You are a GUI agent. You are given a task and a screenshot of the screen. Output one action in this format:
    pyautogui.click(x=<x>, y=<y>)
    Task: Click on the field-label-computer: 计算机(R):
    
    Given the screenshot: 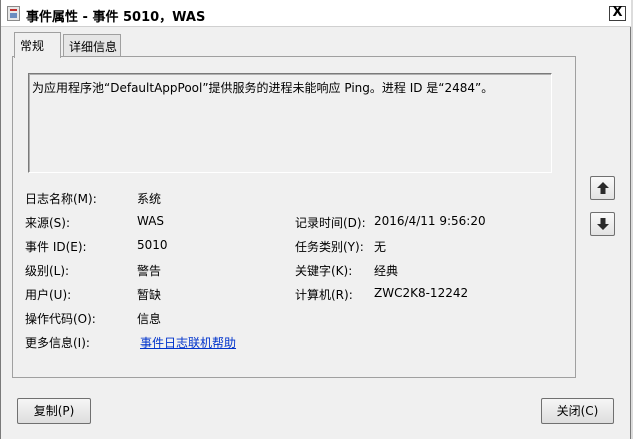 What is the action you would take?
    pyautogui.click(x=324, y=295)
    